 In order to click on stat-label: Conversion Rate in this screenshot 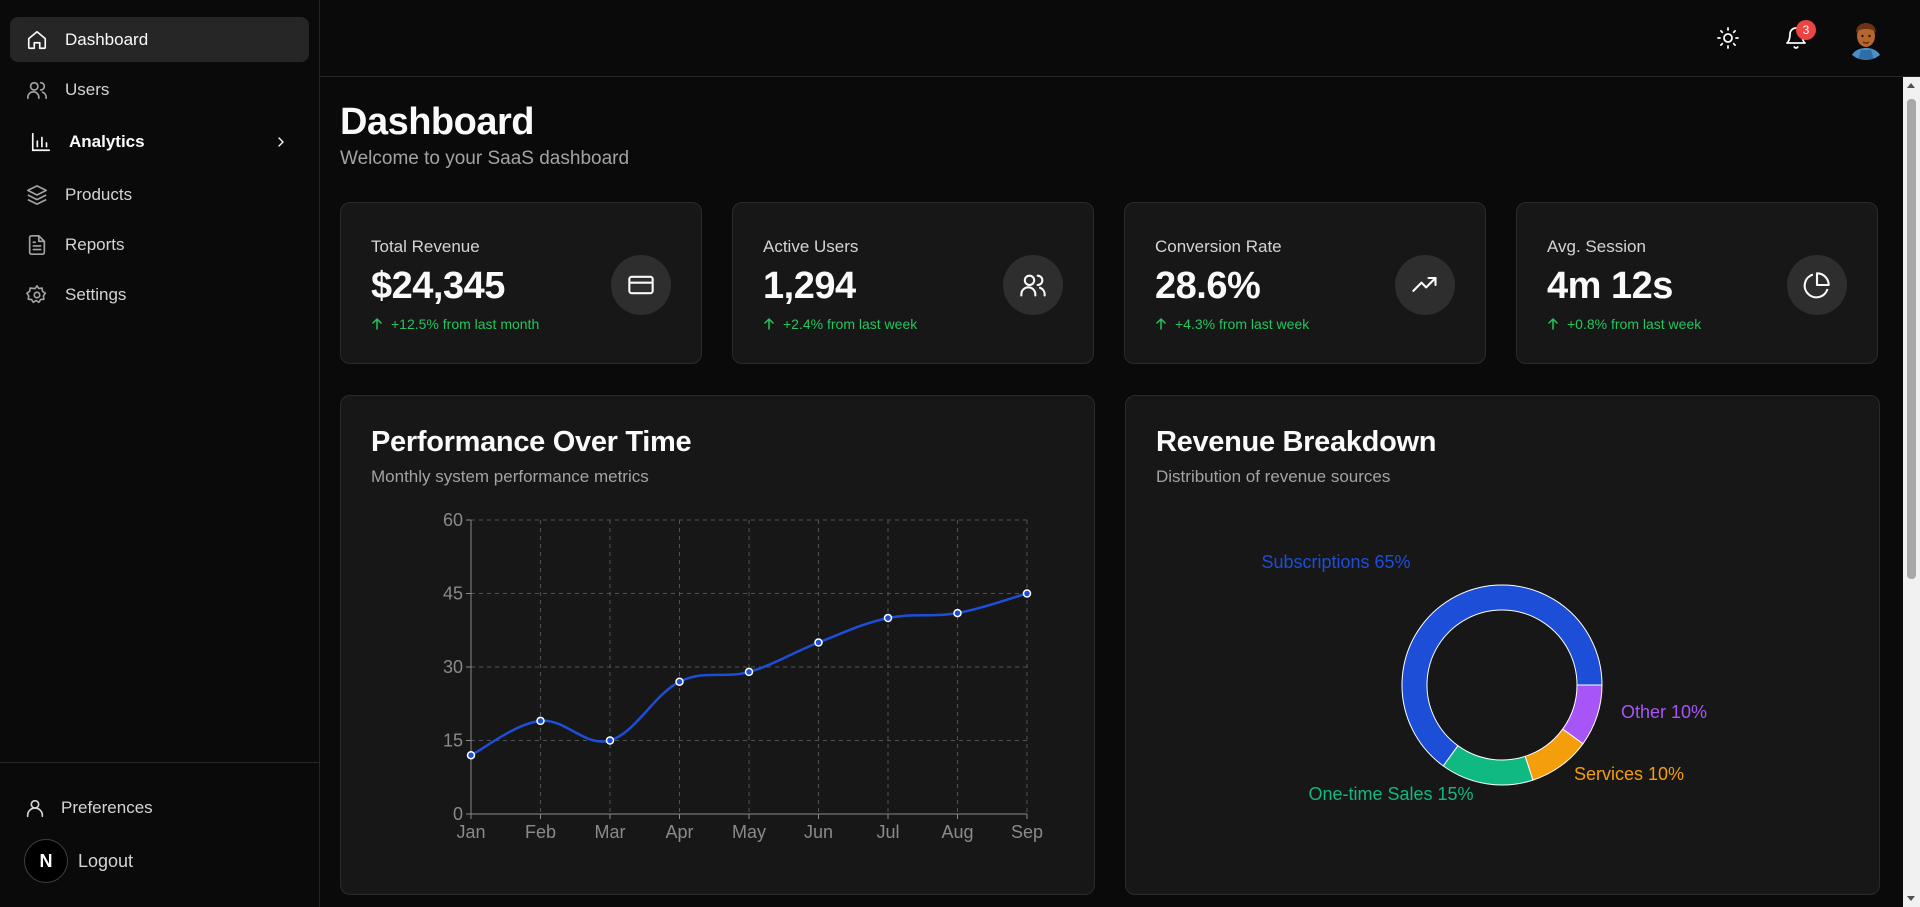, I will do `click(1218, 246)`.